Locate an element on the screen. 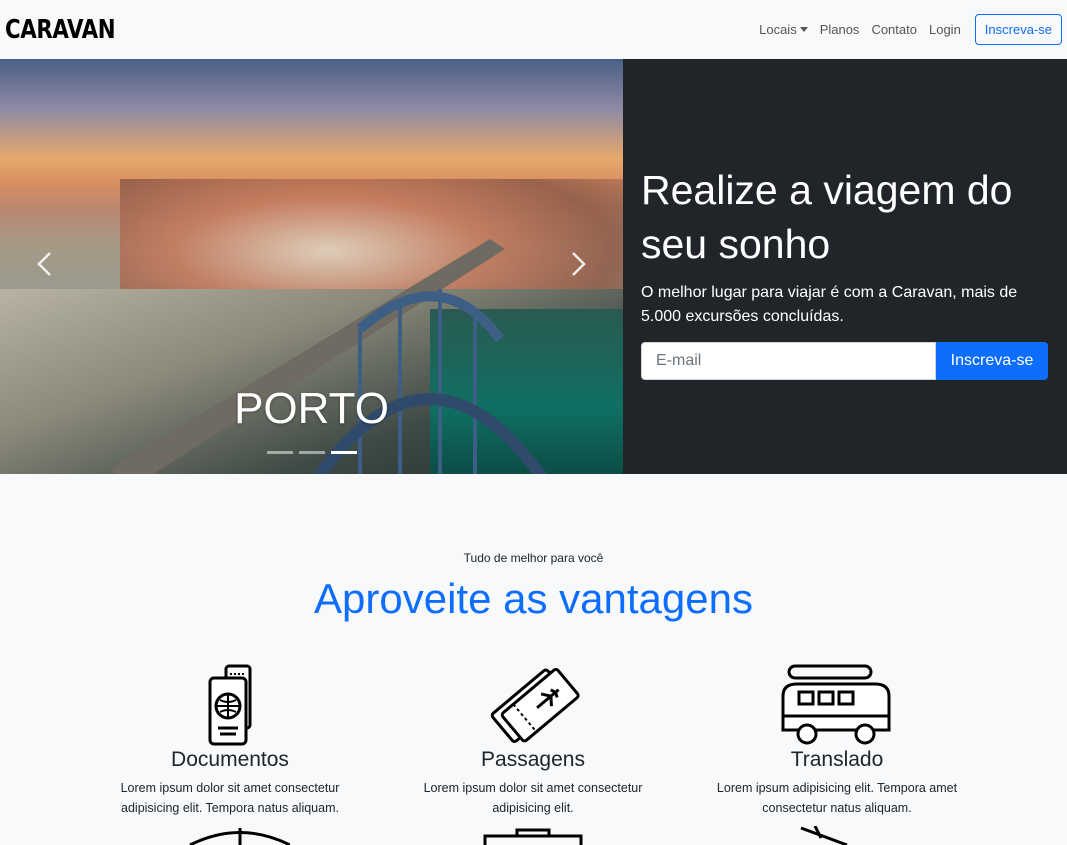 This screenshot has height=845, width=1067. nav-links: Locais Planos Contato Login Inscreva-se is located at coordinates (904, 29).